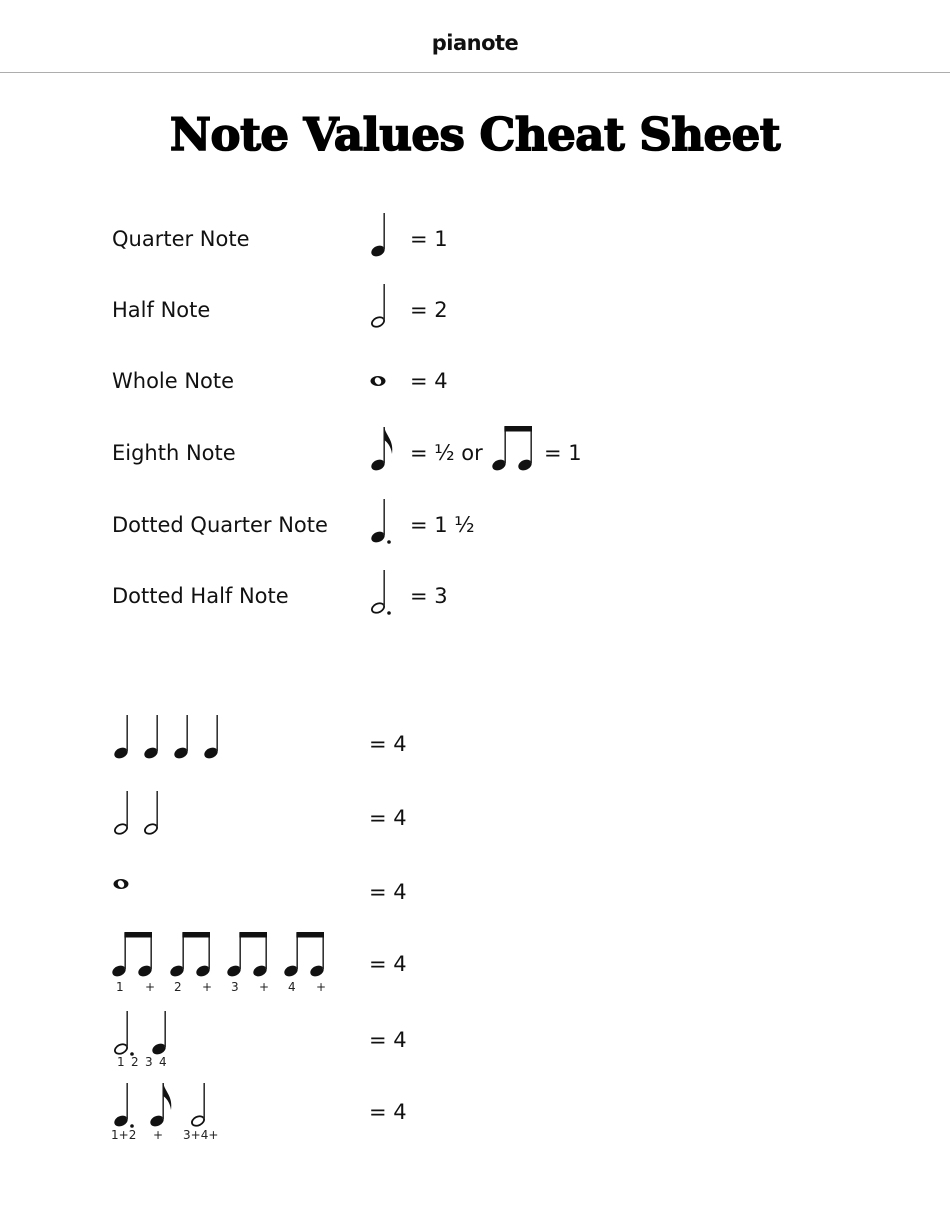 The image size is (950, 1229). I want to click on combination-row: 1 + 2 + 3 + 4 + = 4, so click(475, 965).